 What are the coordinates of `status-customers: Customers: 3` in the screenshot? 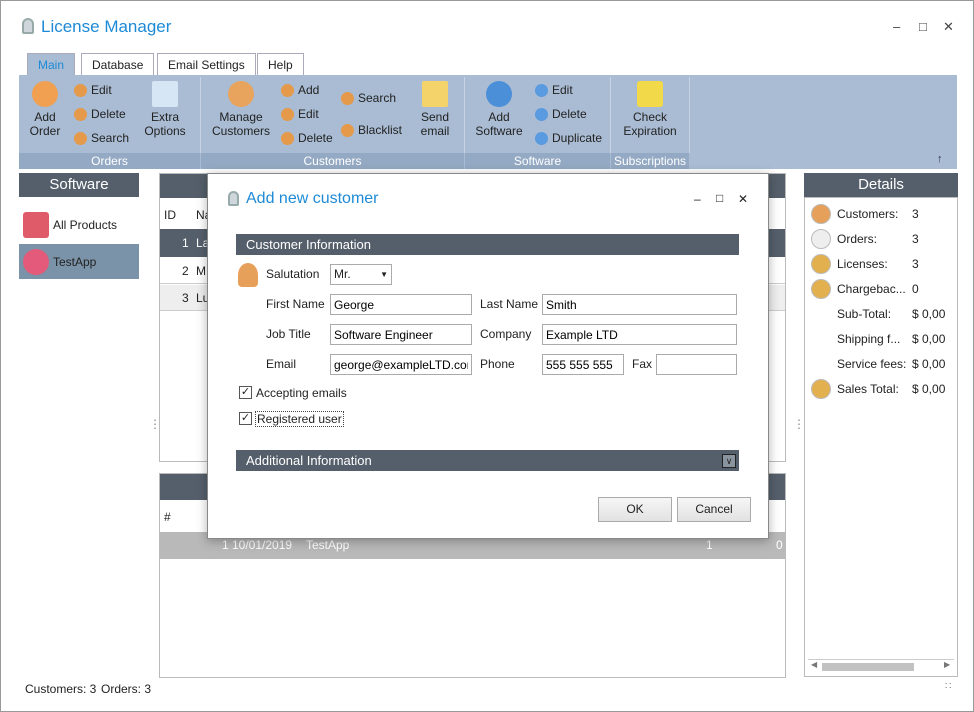 It's located at (61, 689).